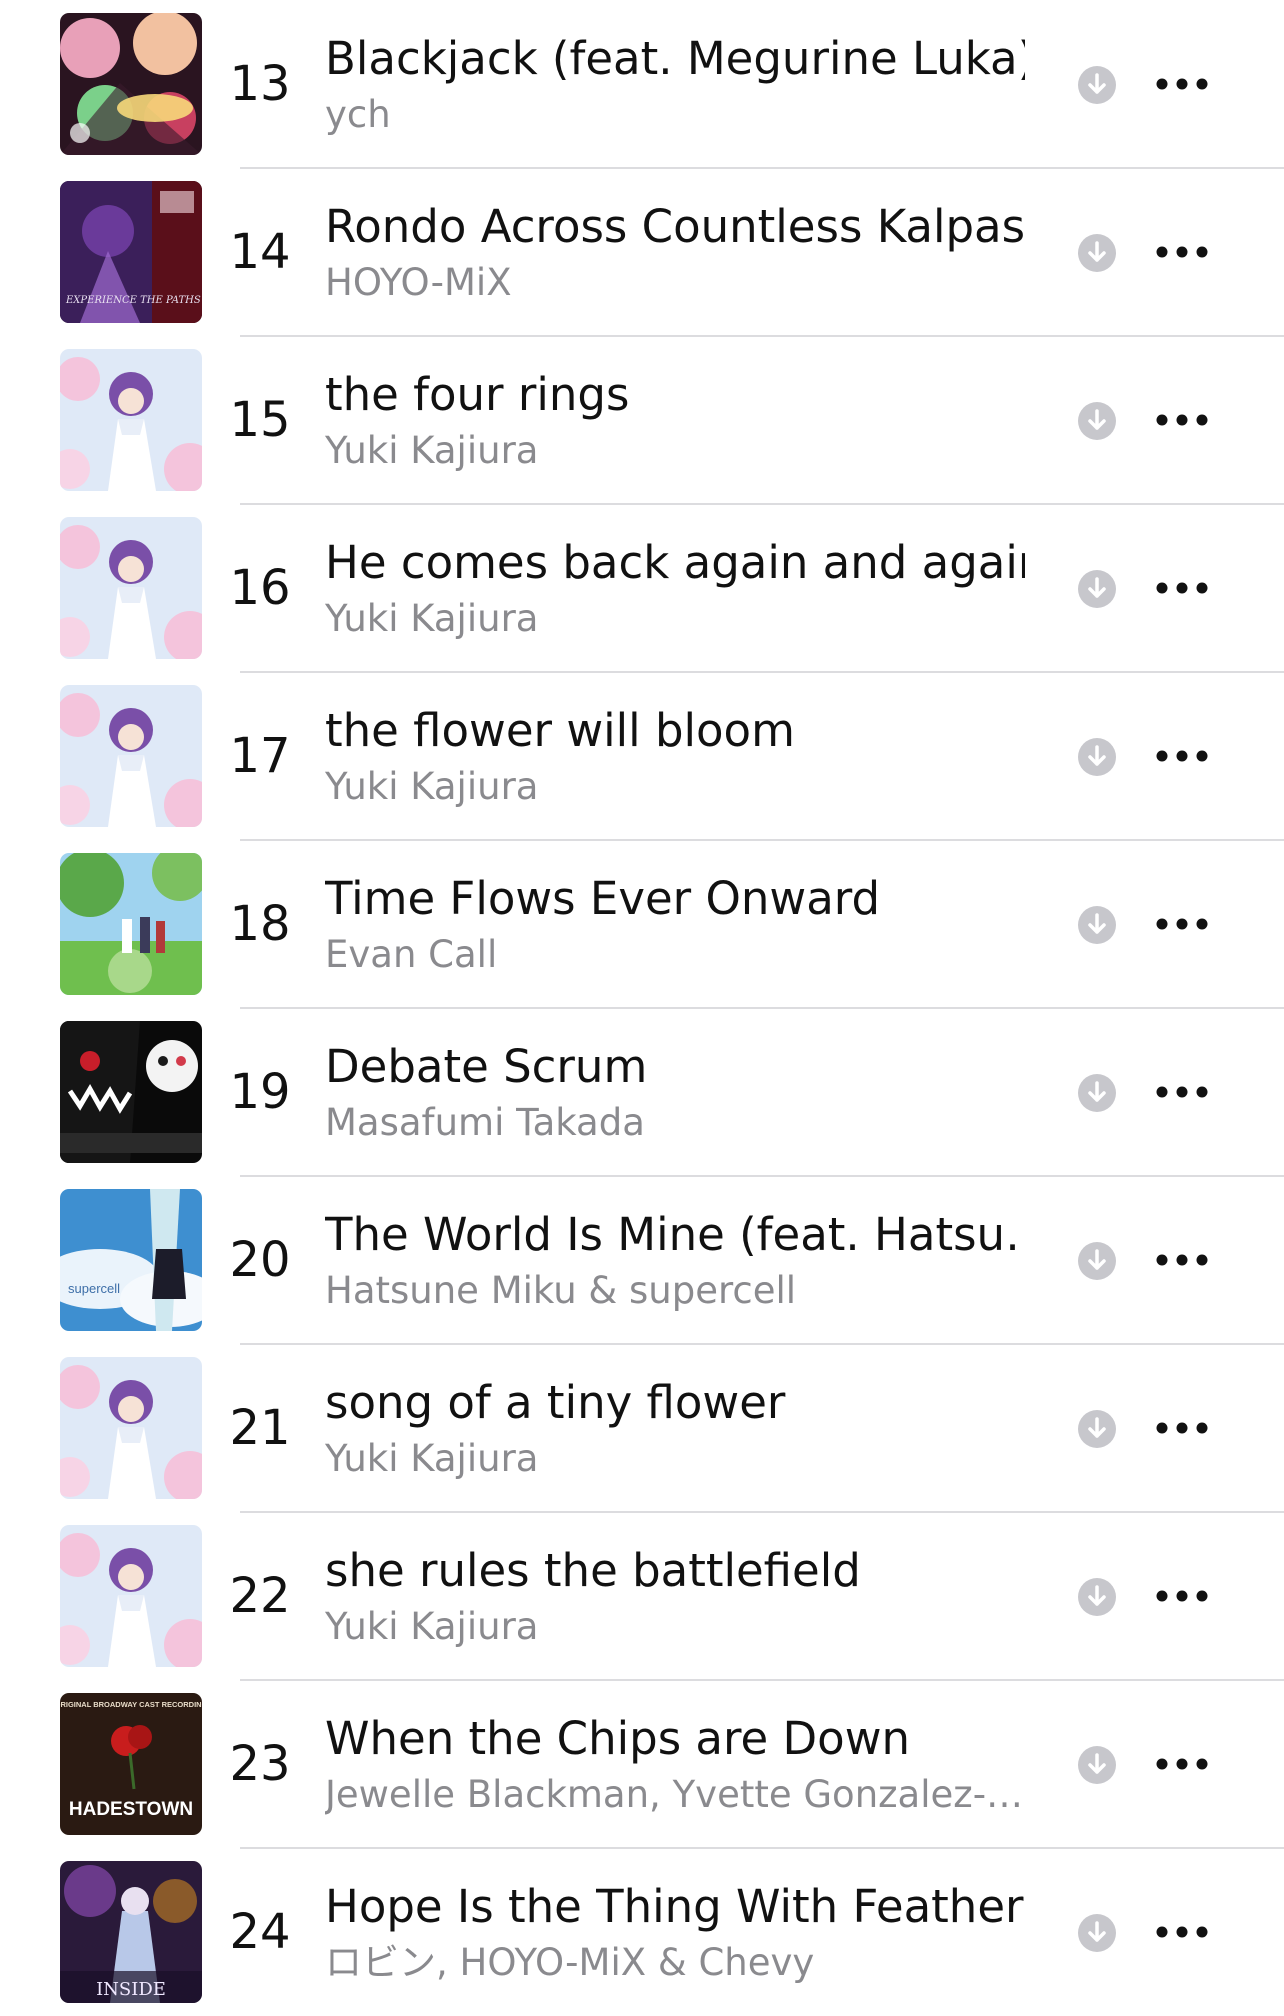  I want to click on track-artist: Evan Call, so click(411, 954).